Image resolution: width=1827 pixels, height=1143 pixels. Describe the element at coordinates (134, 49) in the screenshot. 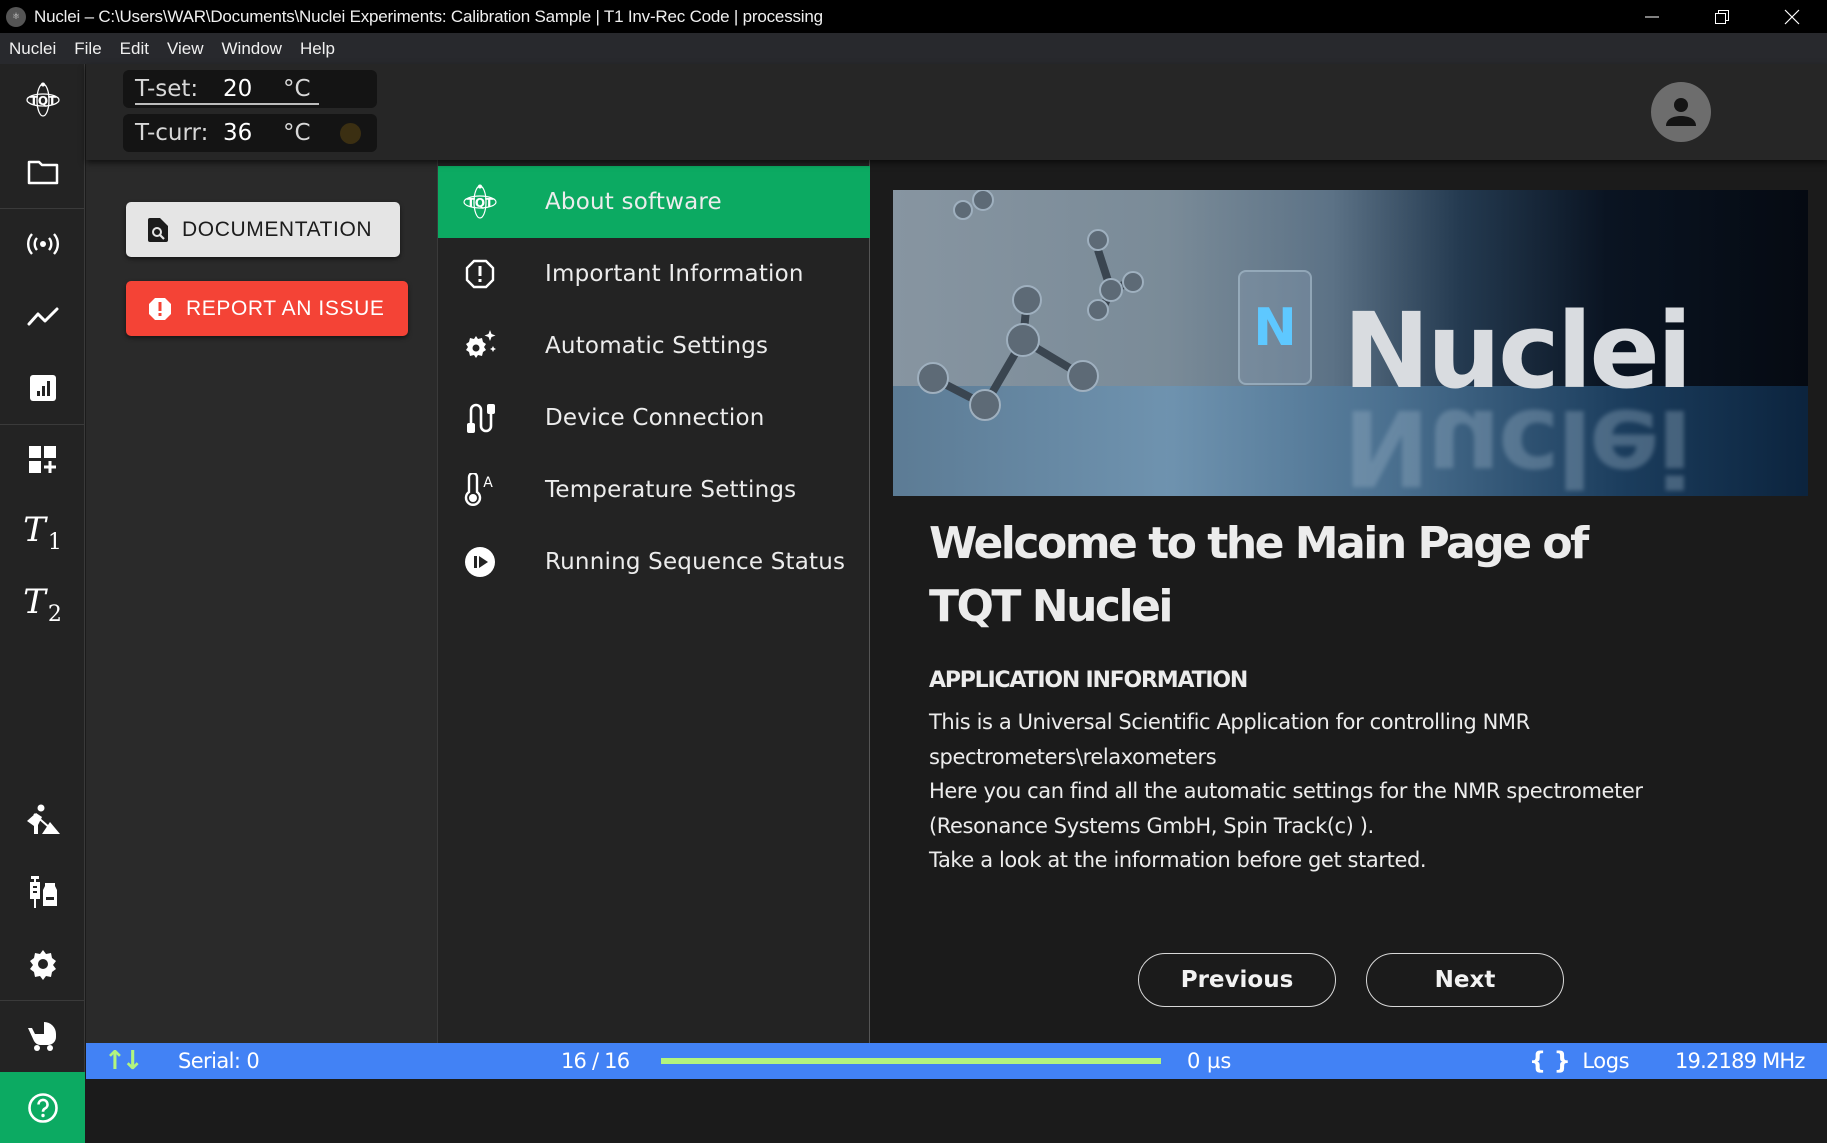

I see `menu-edit: Edit` at that location.